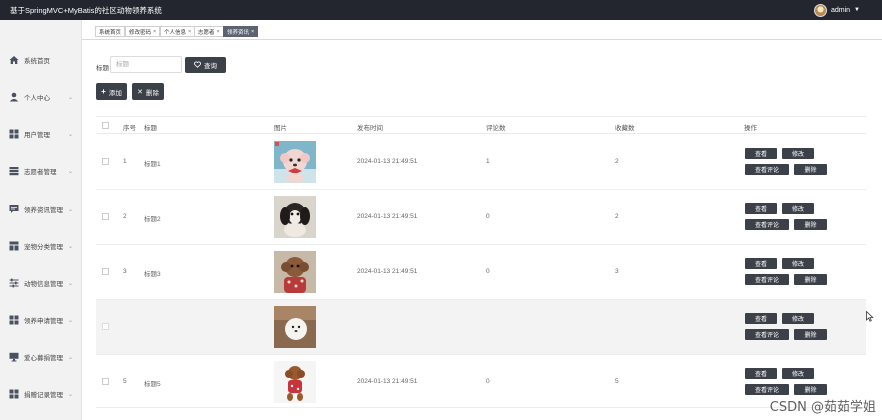  I want to click on message-icon, so click(14, 209).